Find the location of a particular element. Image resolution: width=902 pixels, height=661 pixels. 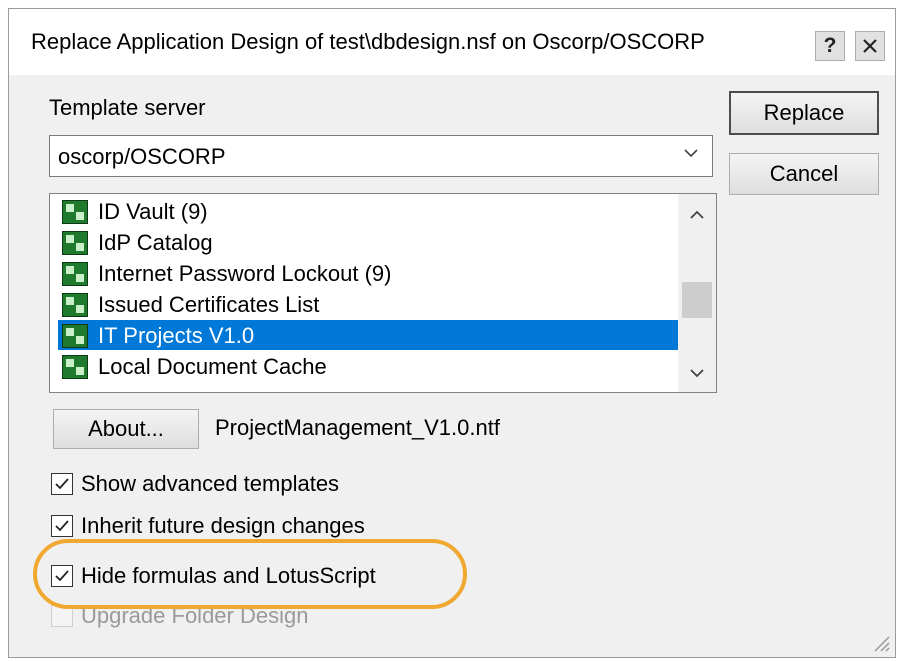

scroll-thumb is located at coordinates (697, 300).